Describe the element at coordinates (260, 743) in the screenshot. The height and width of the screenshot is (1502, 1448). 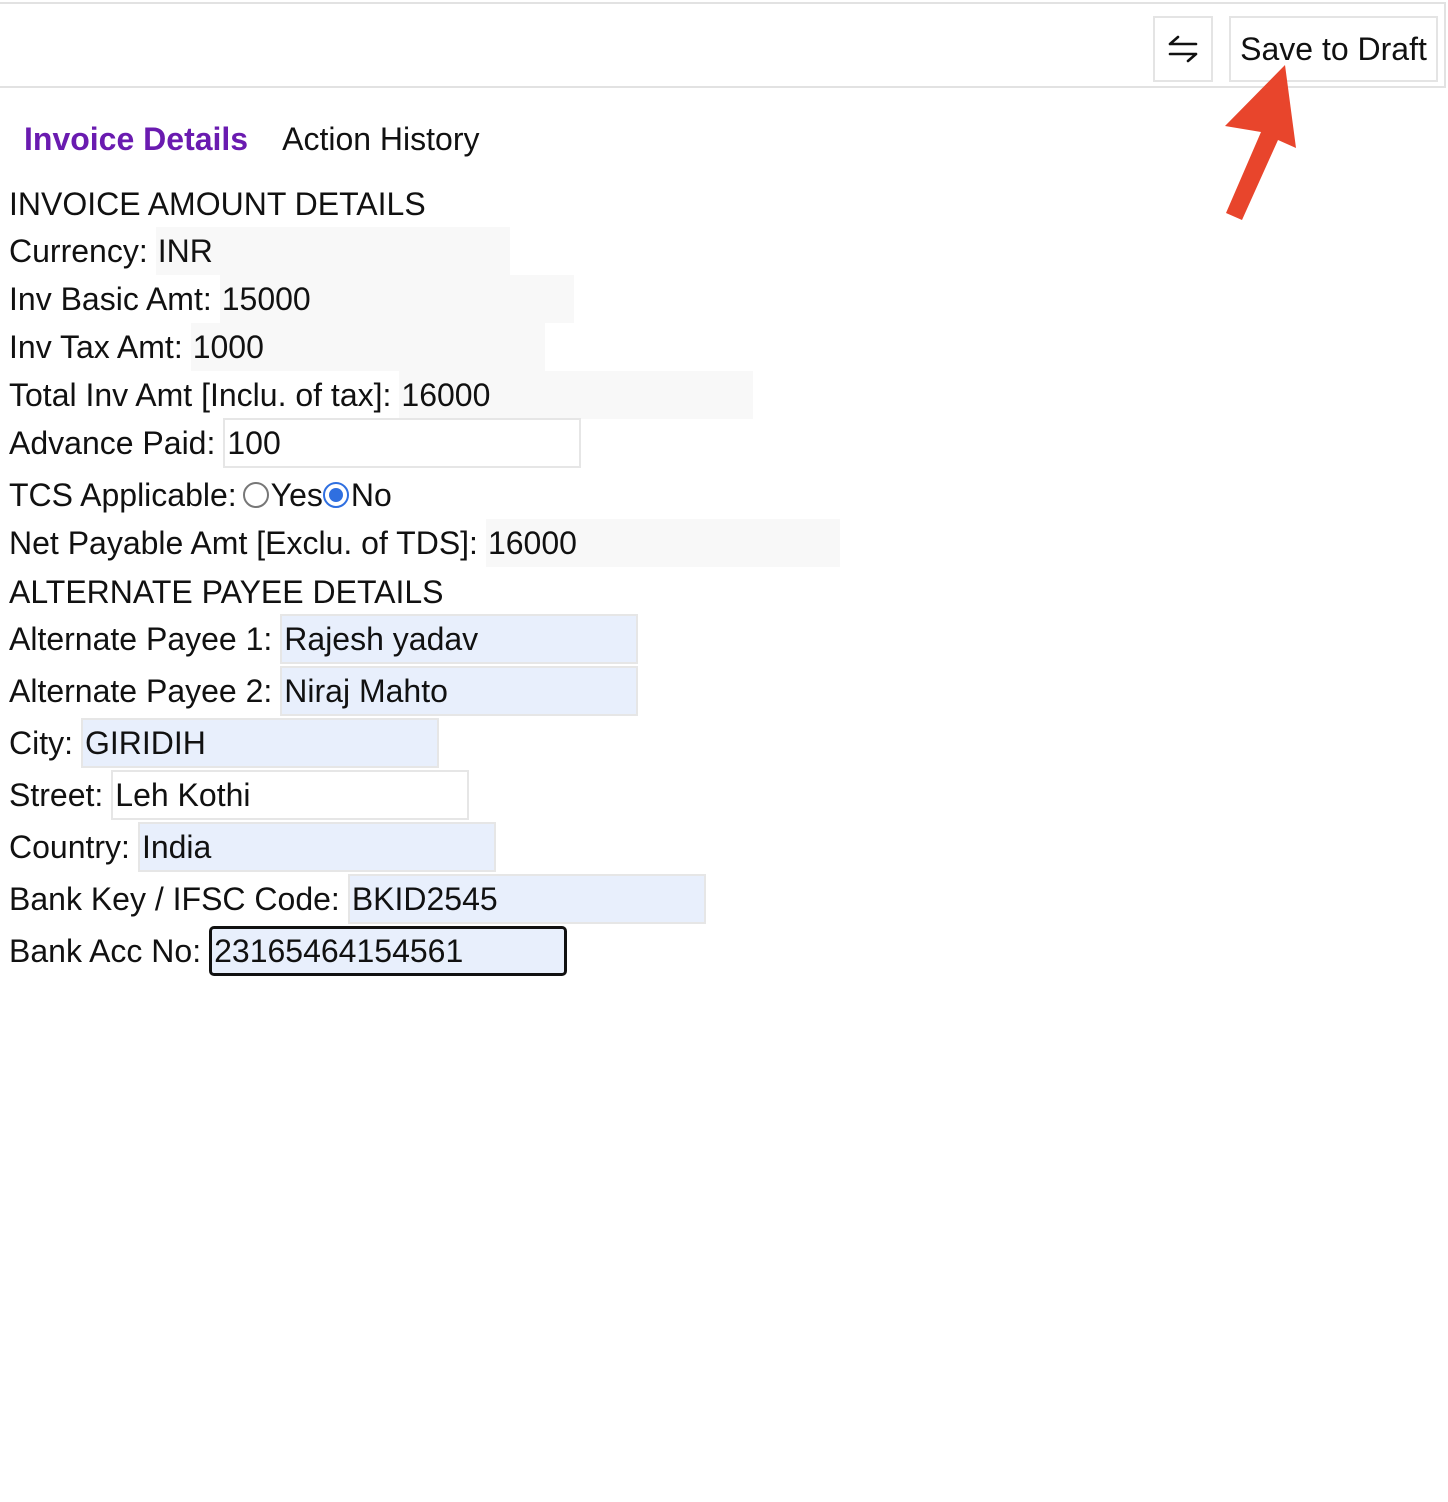
I see `city-input` at that location.